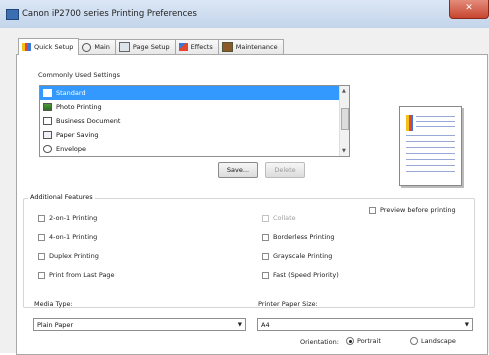 This screenshot has height=355, width=489. What do you see at coordinates (82, 275) in the screenshot?
I see `checkbox-label: Print from Last Page` at bounding box center [82, 275].